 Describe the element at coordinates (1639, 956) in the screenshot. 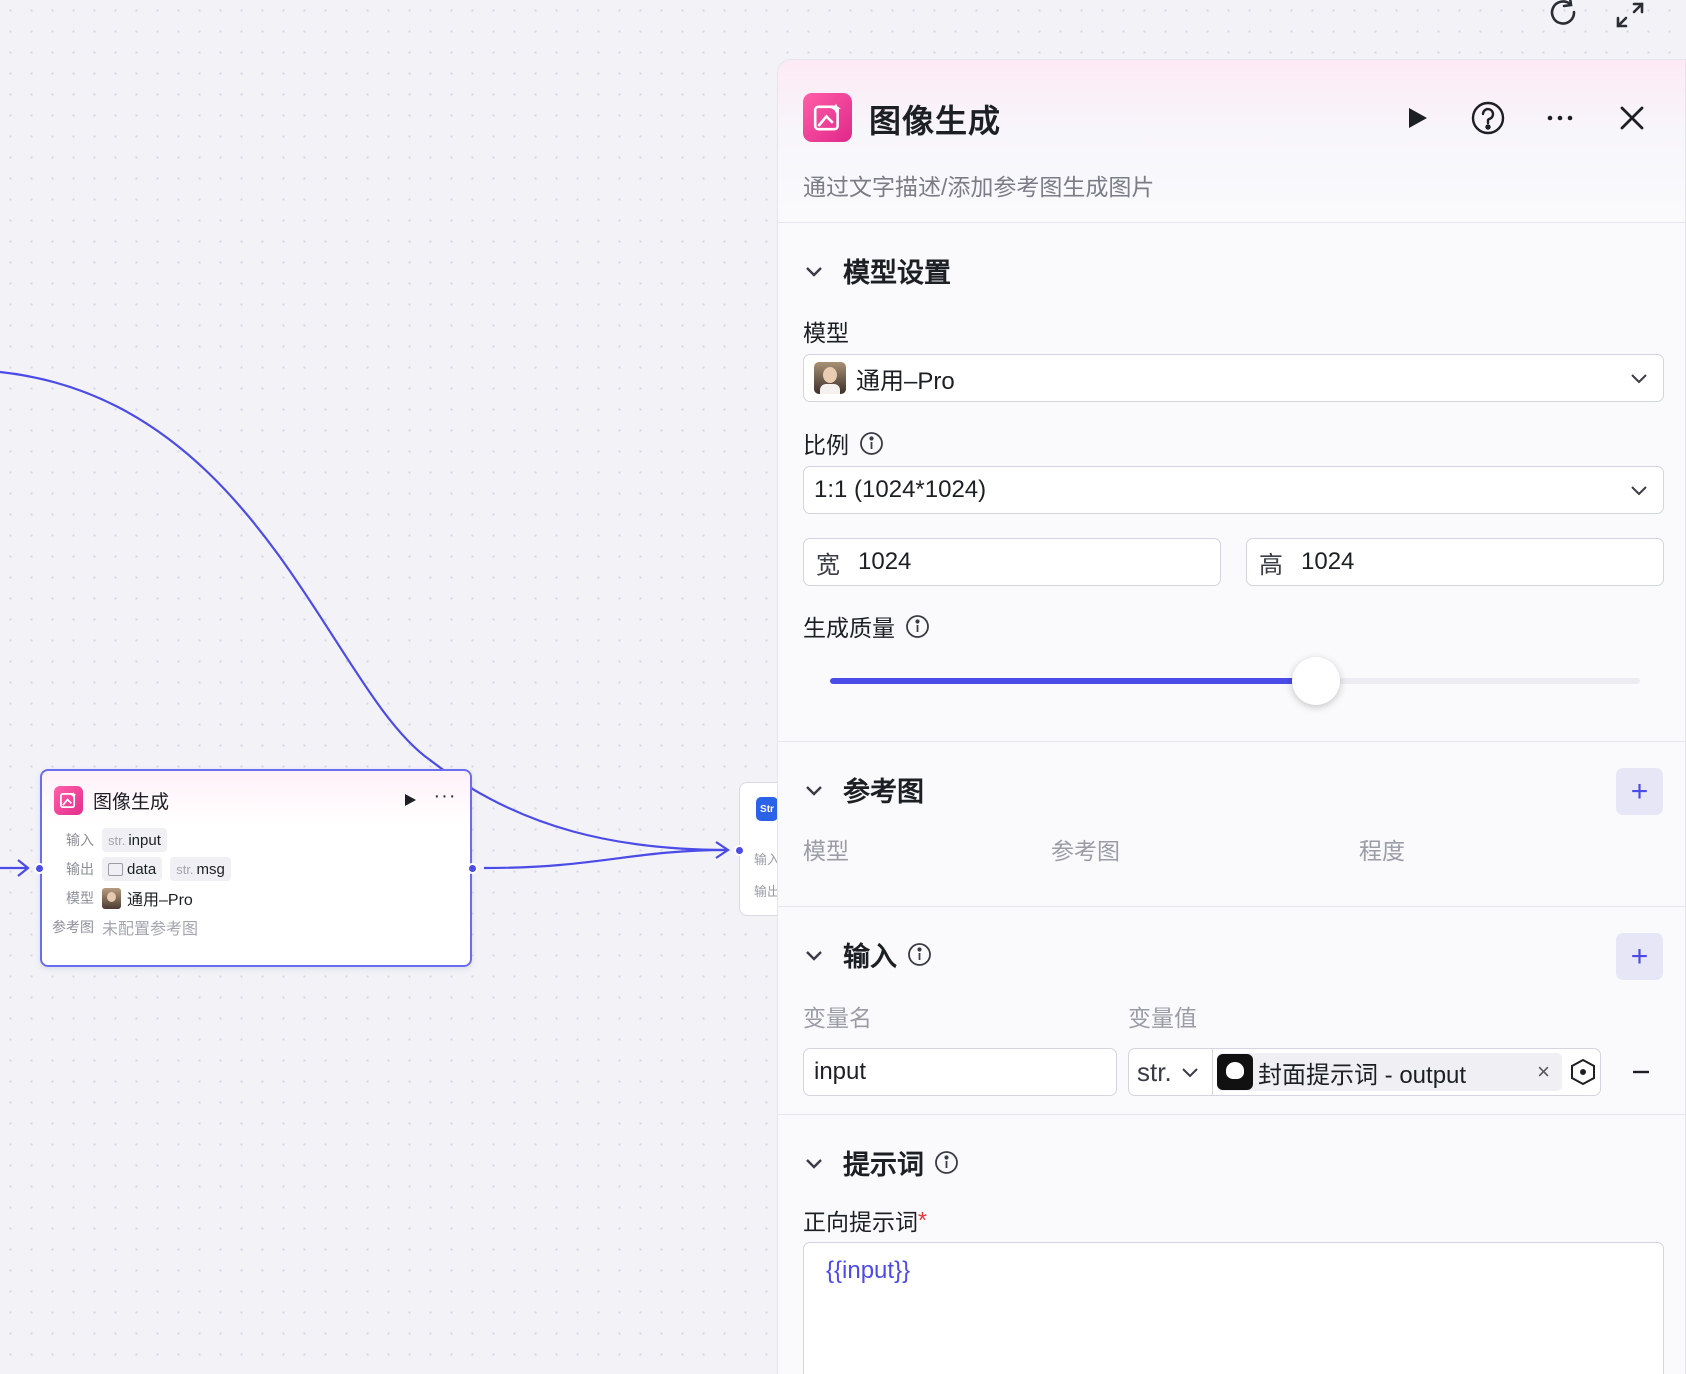

I see `add-input-button: +` at that location.